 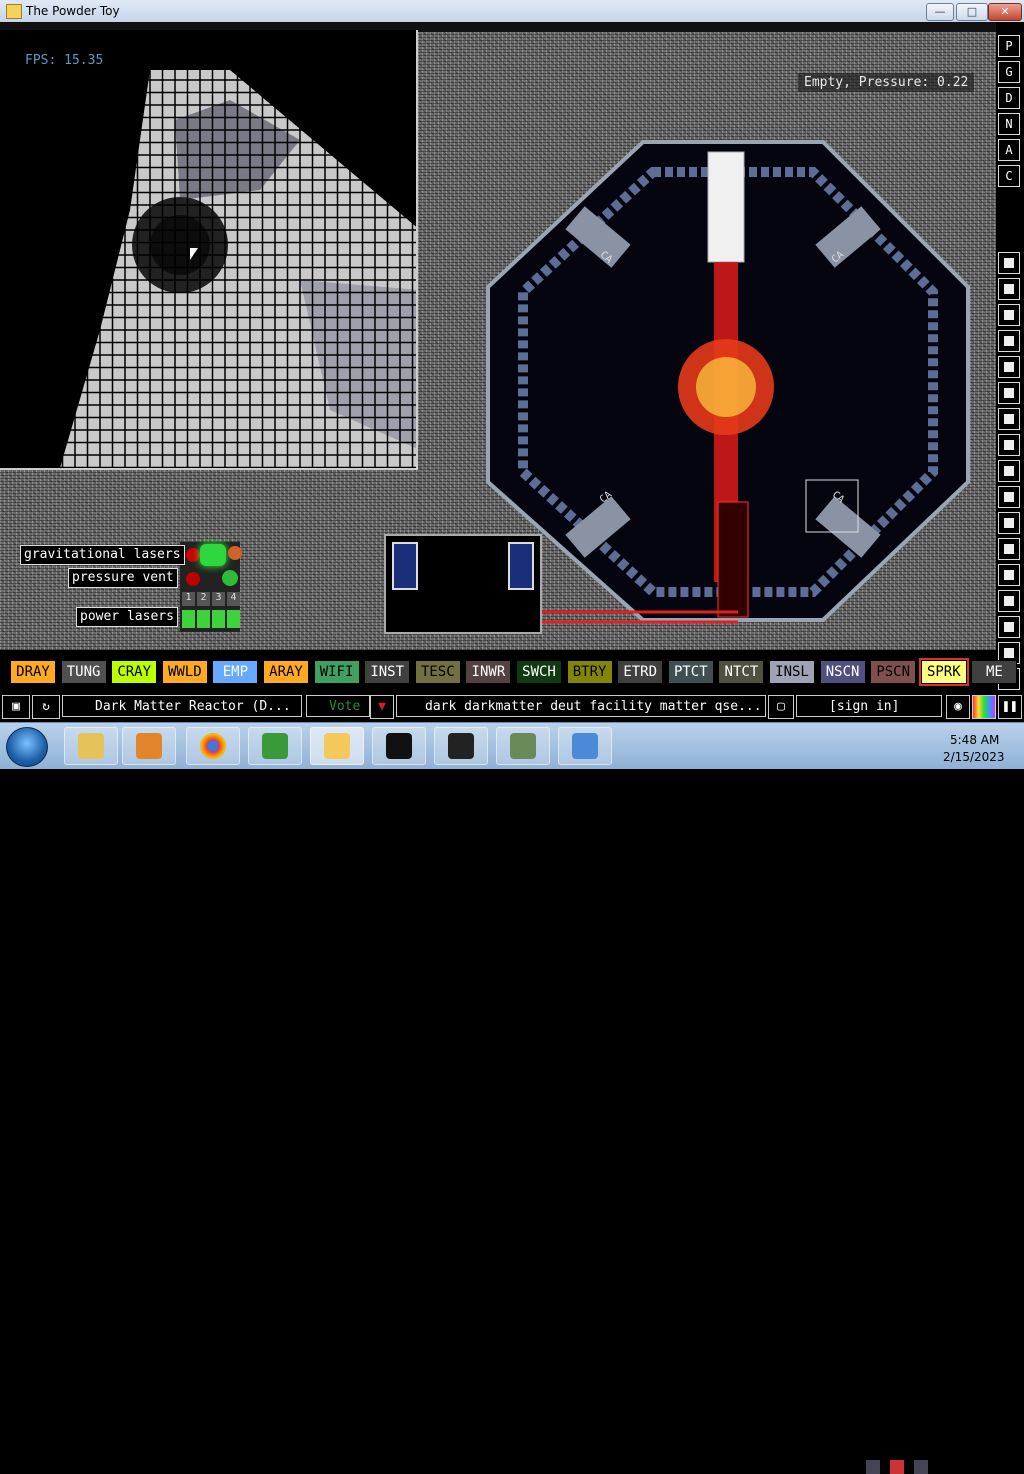 I want to click on taskbar-network, so click(x=523, y=746).